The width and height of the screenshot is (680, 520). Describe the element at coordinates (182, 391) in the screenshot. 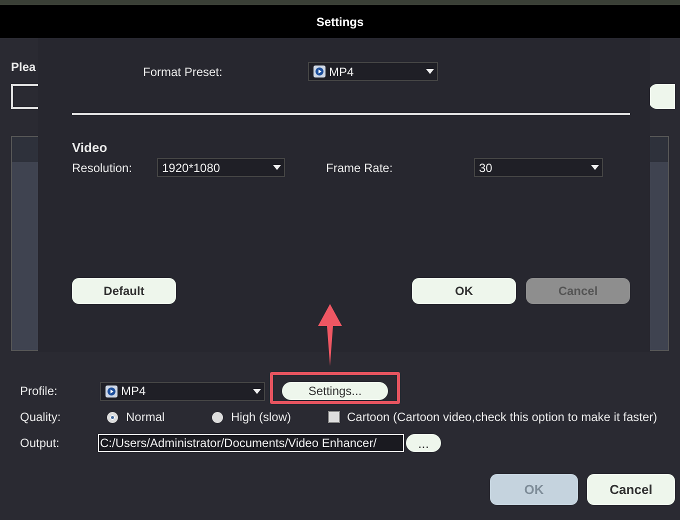

I see `profile-dropdown: MP4` at that location.